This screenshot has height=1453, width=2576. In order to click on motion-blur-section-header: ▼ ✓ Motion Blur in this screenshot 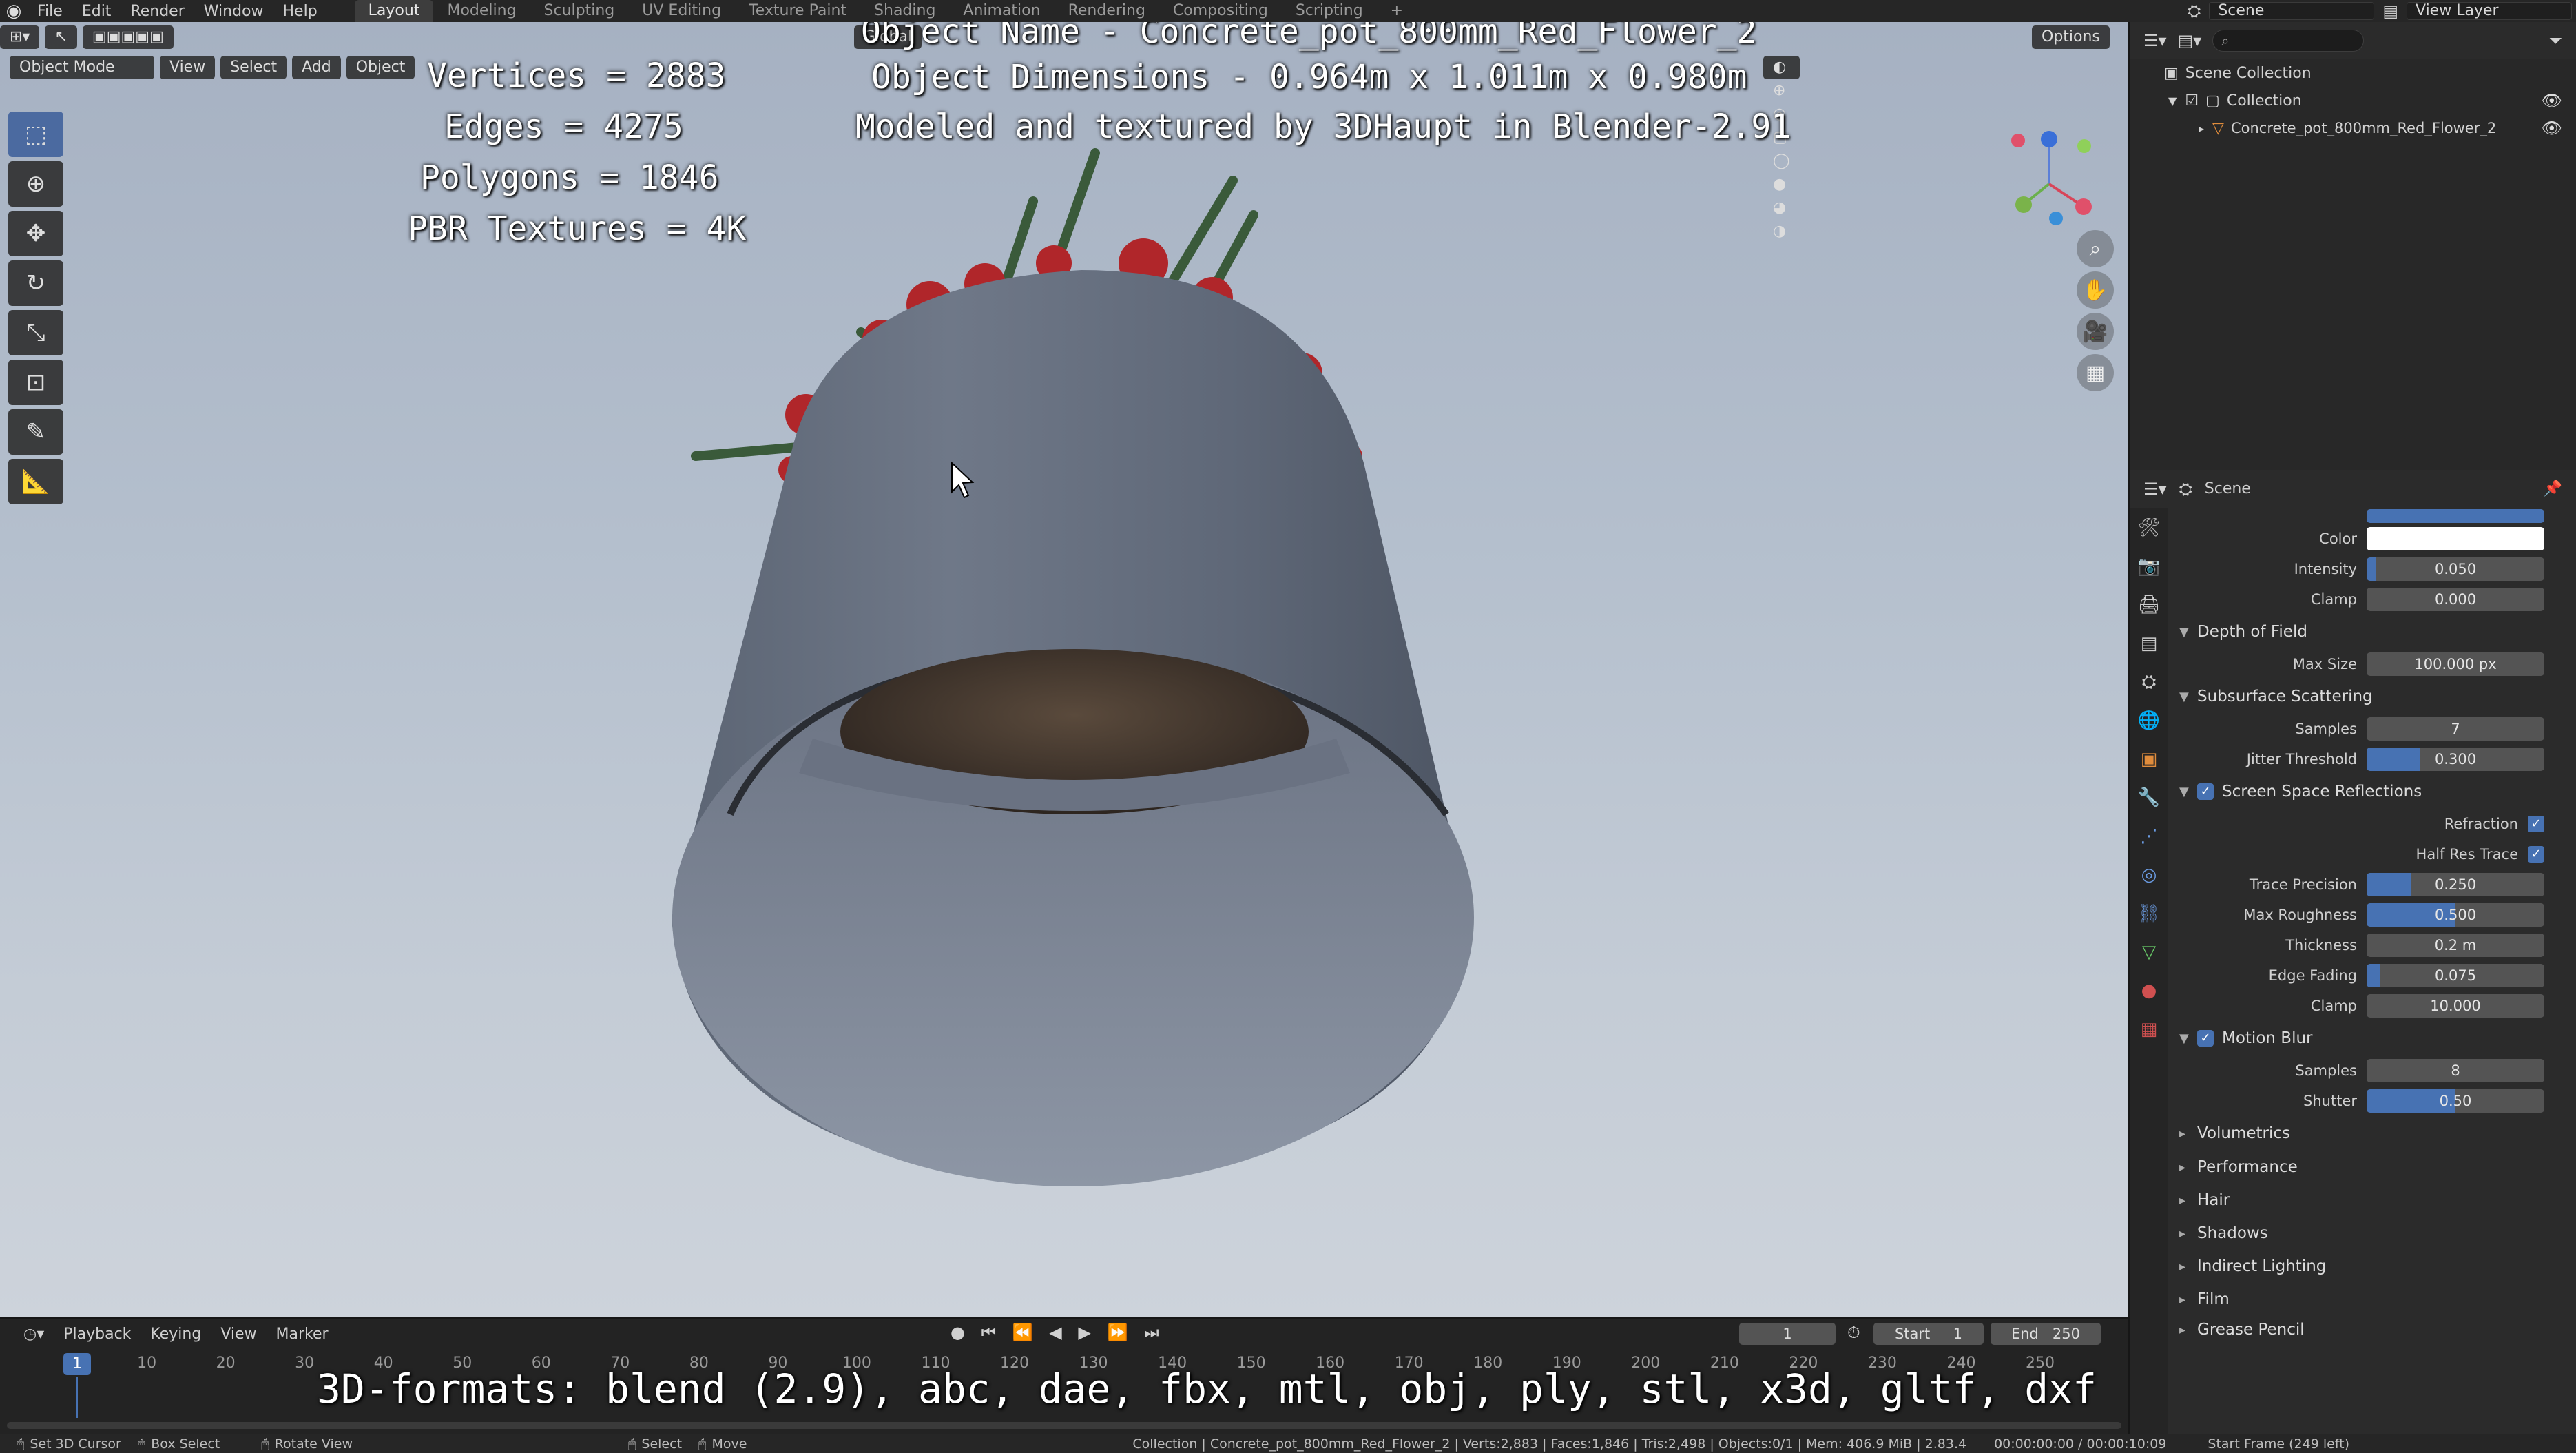, I will do `click(2372, 1038)`.